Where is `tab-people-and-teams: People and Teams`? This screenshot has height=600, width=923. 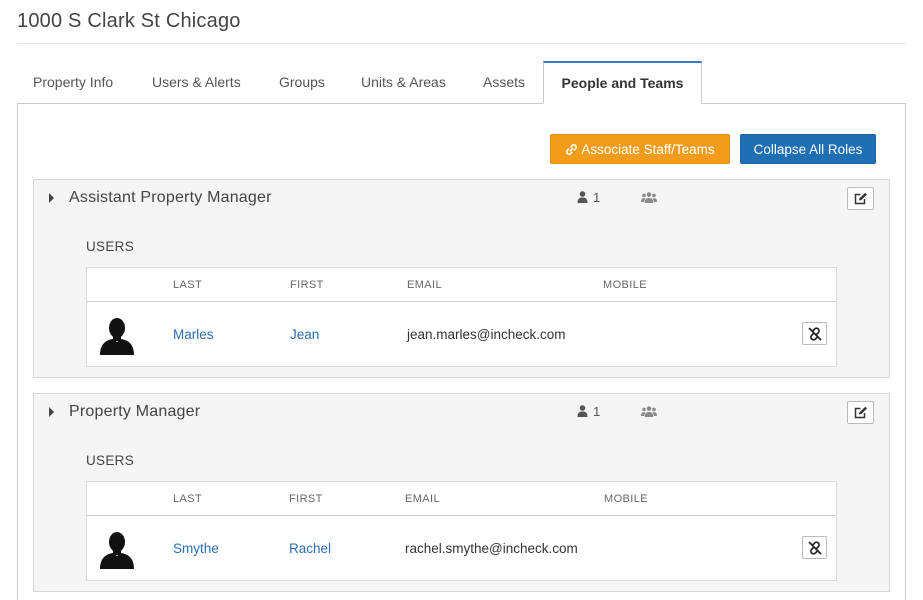 tab-people-and-teams: People and Teams is located at coordinates (622, 82).